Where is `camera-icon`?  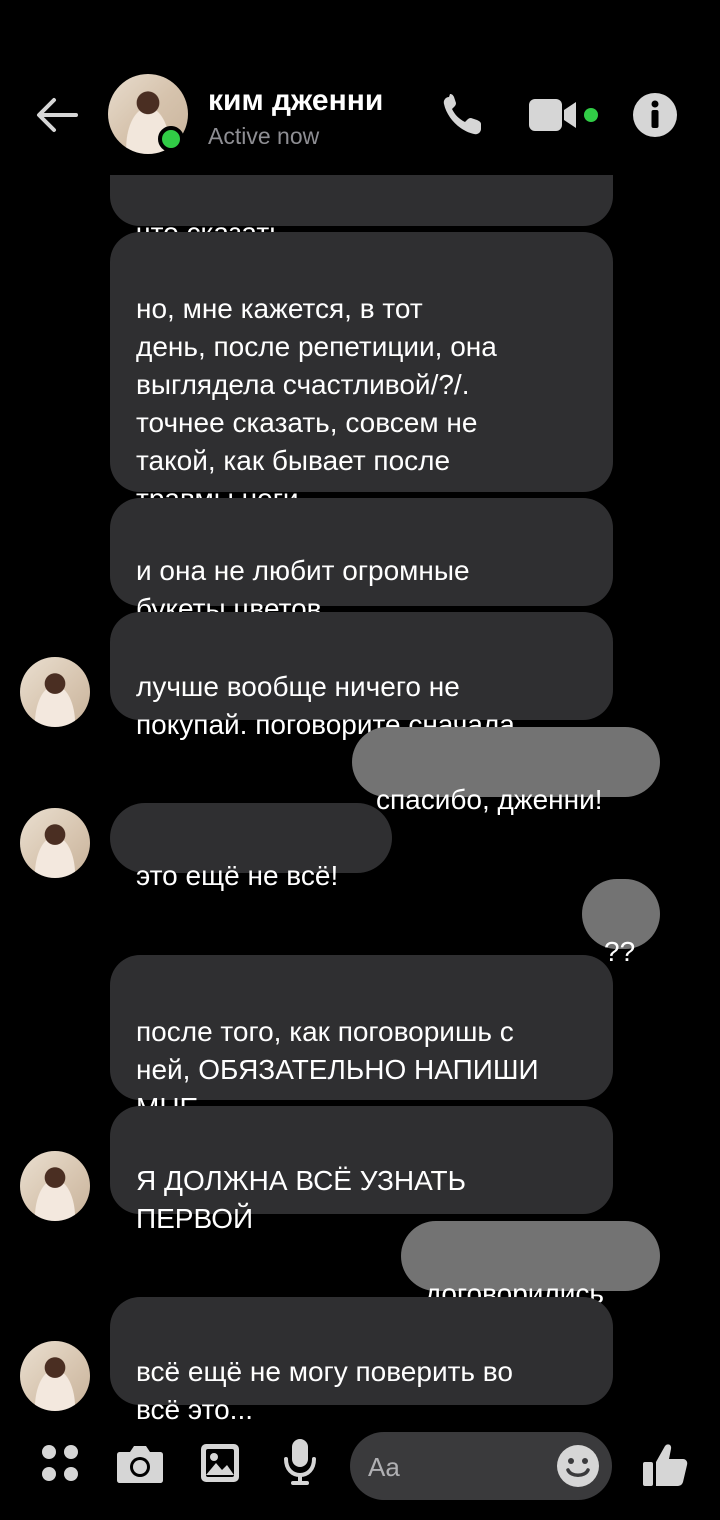
camera-icon is located at coordinates (140, 1465).